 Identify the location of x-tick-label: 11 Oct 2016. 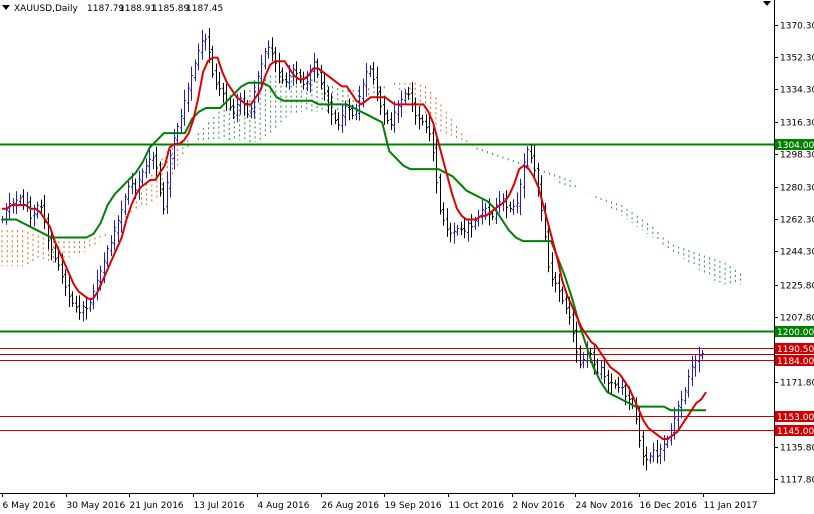
(477, 506).